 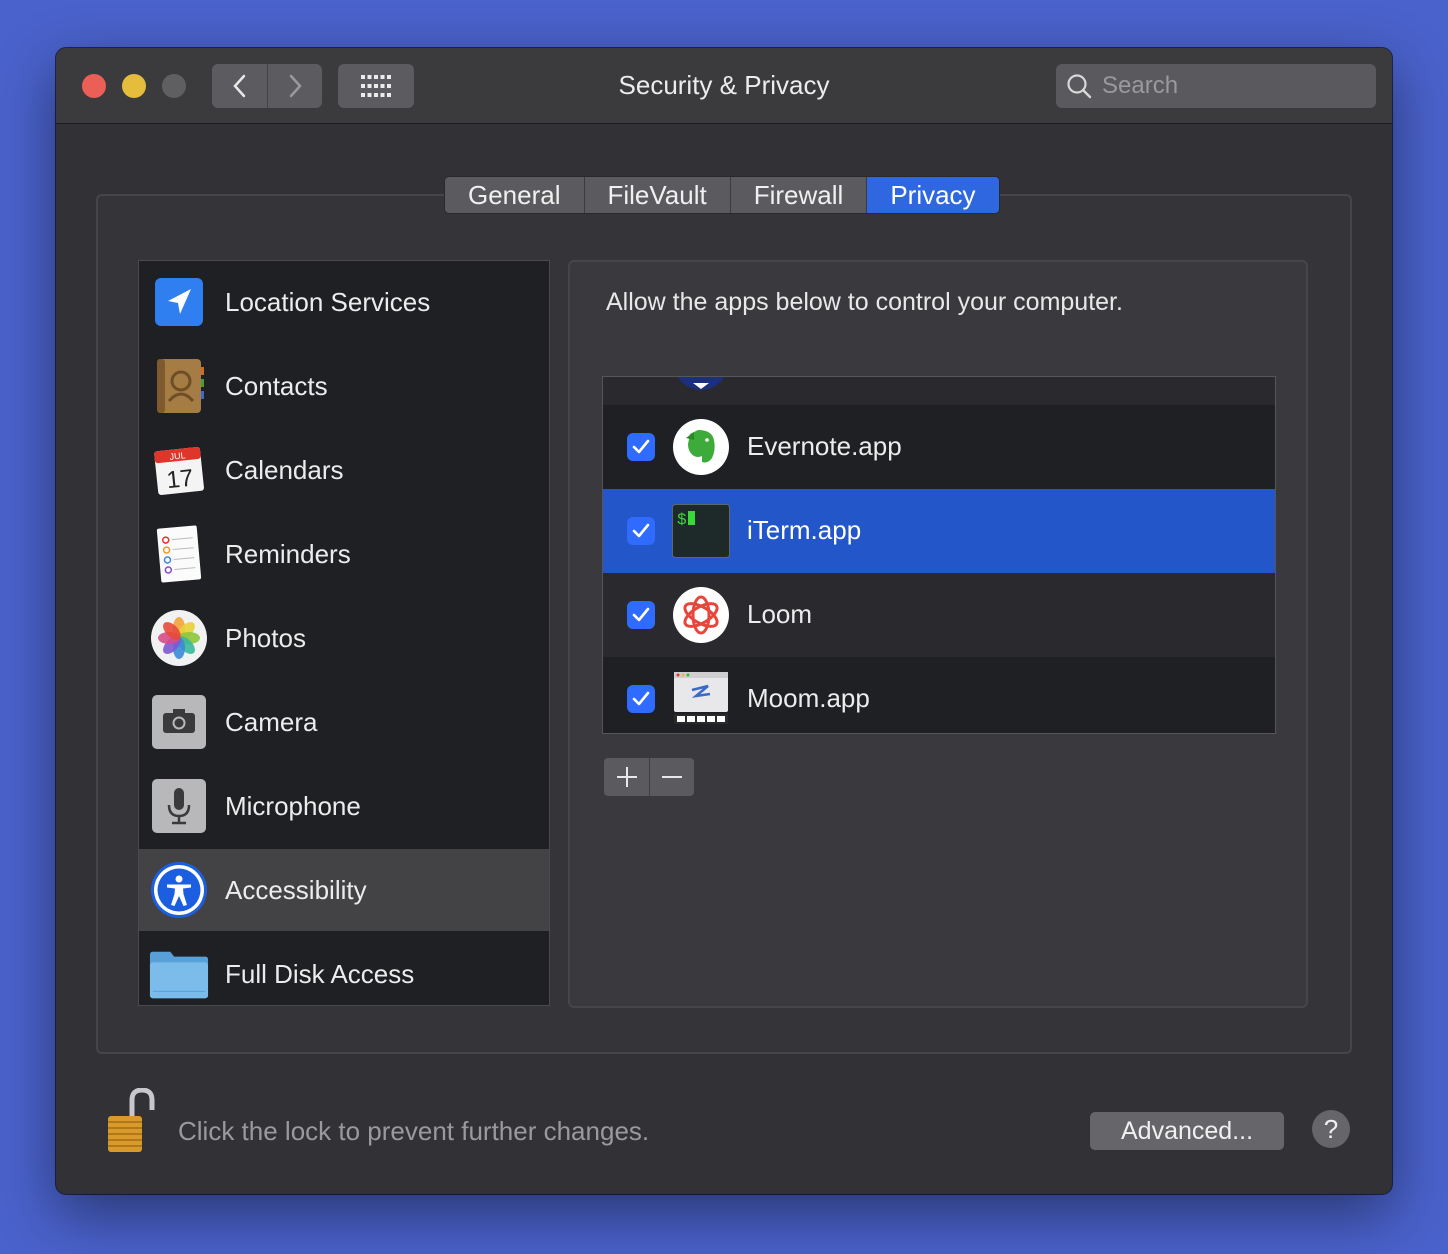 I want to click on list-item: Moom.app, so click(x=939, y=695).